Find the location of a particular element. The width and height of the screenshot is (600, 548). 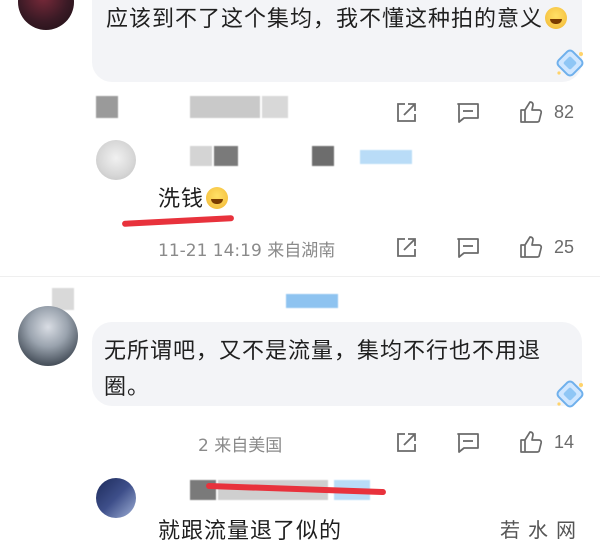

comment-text: 应该到不了这个集均，我不懂这种拍的意义 is located at coordinates (341, 20).